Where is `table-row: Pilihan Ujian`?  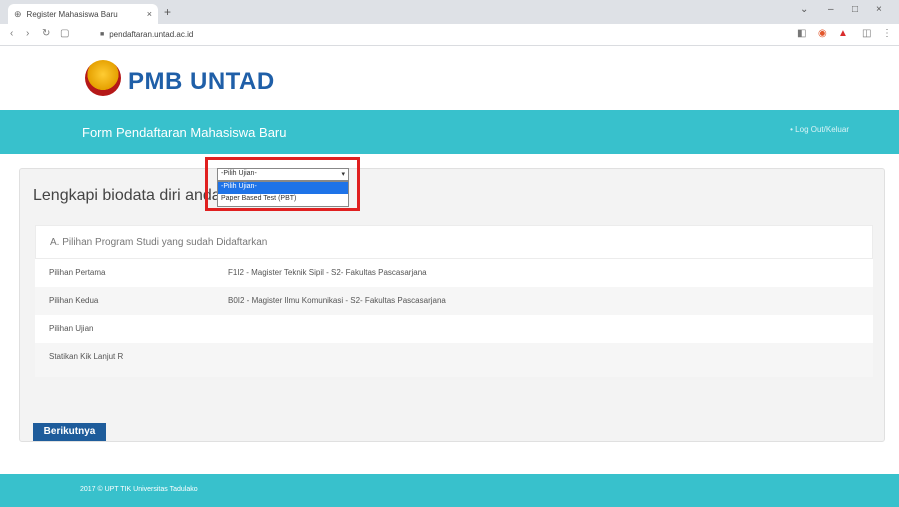 table-row: Pilihan Ujian is located at coordinates (454, 329).